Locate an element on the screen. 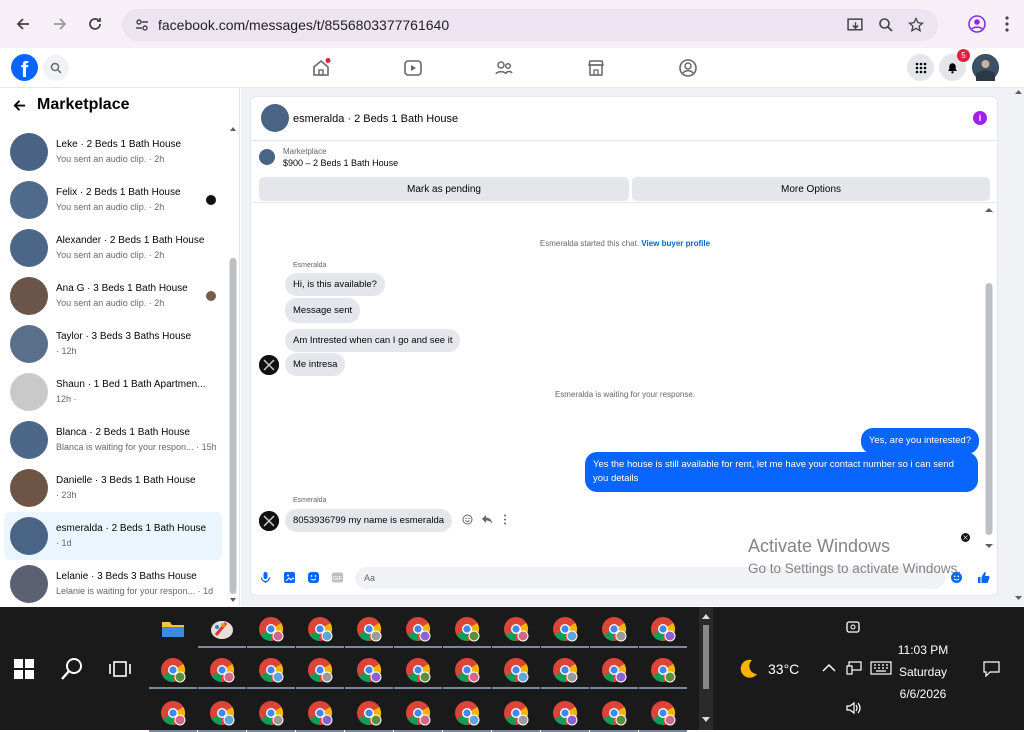  chat-title: esmeralda · 2 Beds 1 Bath House is located at coordinates (375, 119).